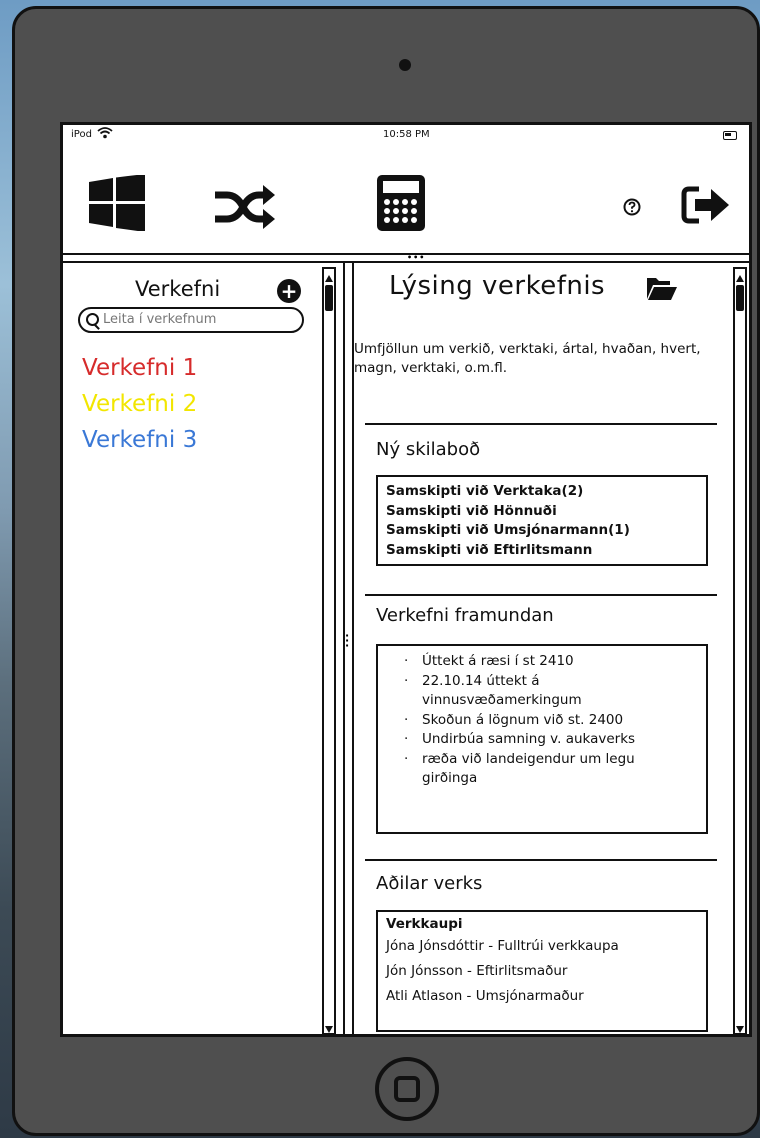 The height and width of the screenshot is (1138, 760). What do you see at coordinates (139, 440) in the screenshot?
I see `sidebar-item-project-3: Verkefni 3` at bounding box center [139, 440].